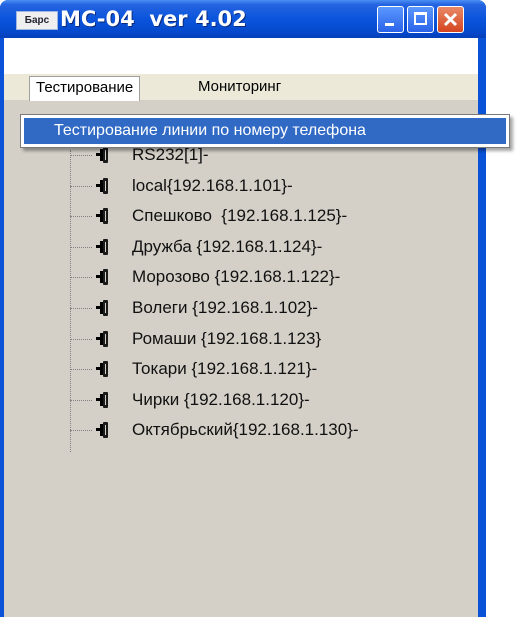  Describe the element at coordinates (221, 399) in the screenshot. I see `tree-node-label: Чирки {192.168.1.120}-` at that location.